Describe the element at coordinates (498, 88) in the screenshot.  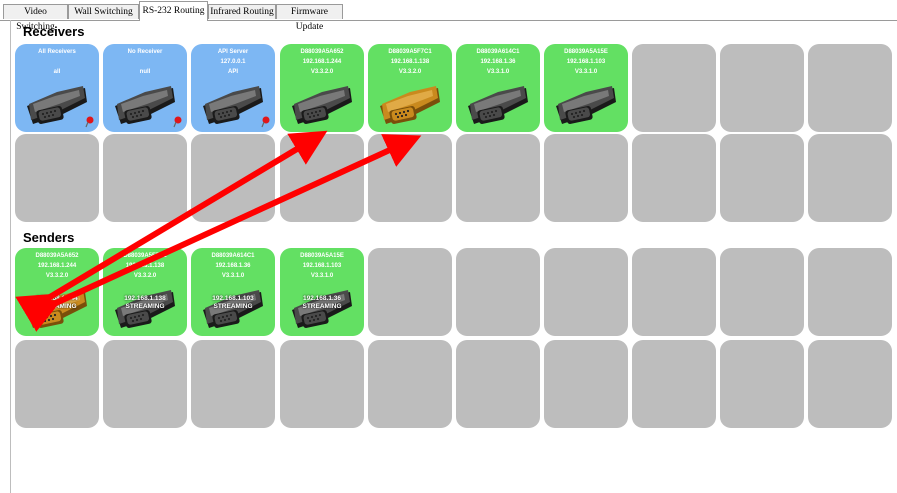
I see `receivers-tile: D88039A614C1 192.168.1.36 V3.3.1.0` at that location.